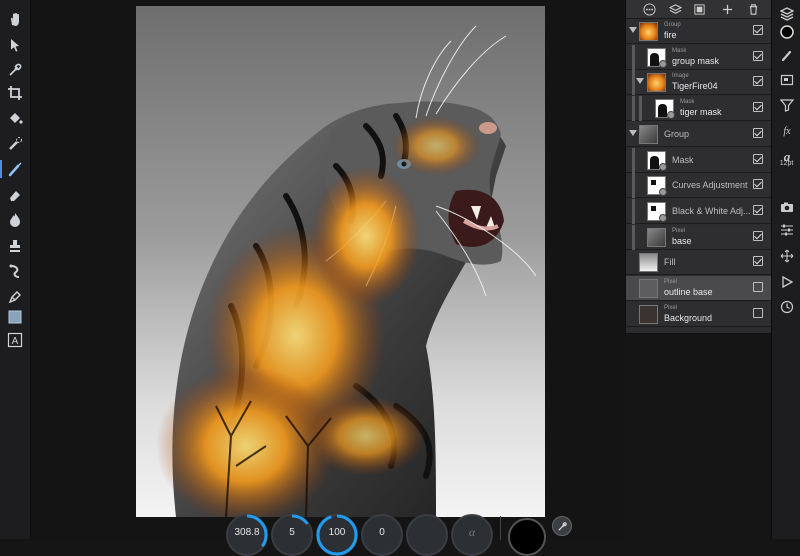 Image resolution: width=800 pixels, height=556 pixels. I want to click on brushes-studio-button, so click(787, 55).